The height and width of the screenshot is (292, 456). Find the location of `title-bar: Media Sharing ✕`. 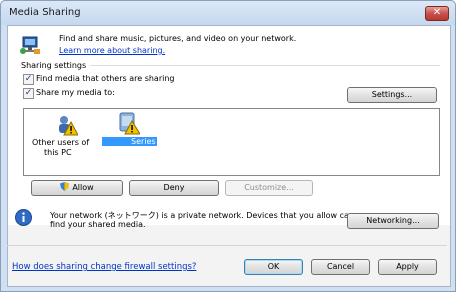

title-bar: Media Sharing ✕ is located at coordinates (228, 13).